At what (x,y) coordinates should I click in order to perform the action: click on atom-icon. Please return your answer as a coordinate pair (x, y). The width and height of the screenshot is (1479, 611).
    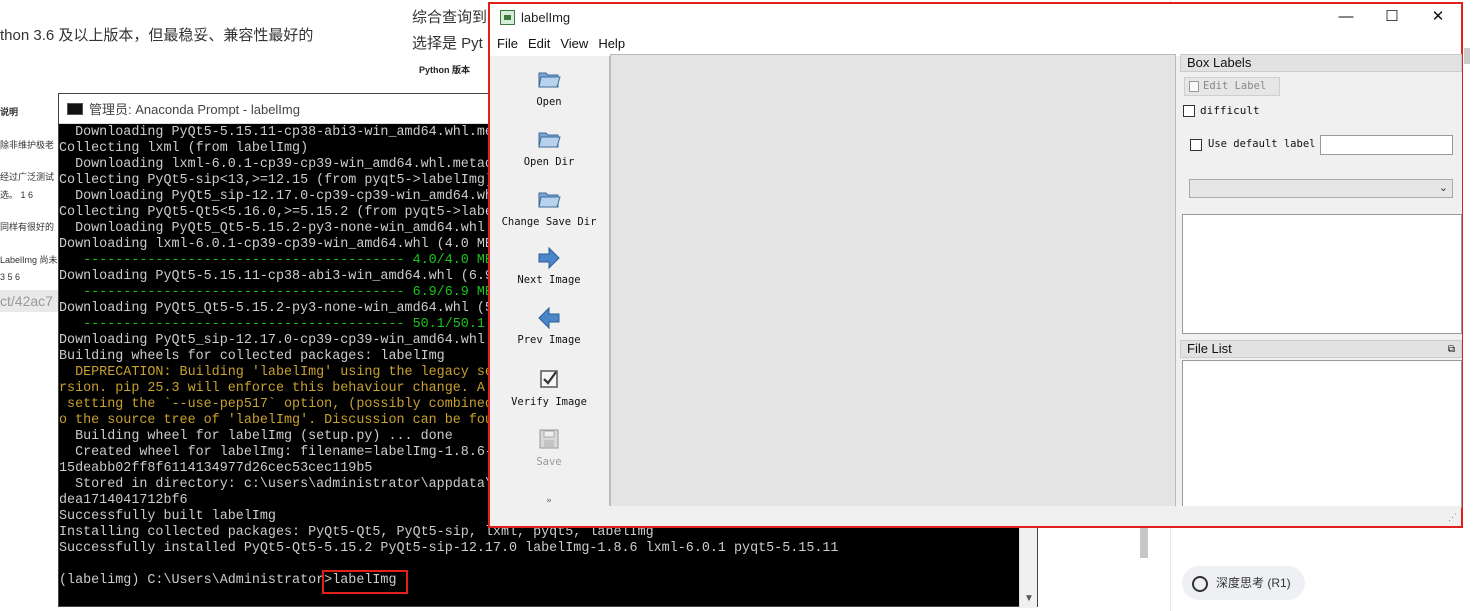
    Looking at the image, I should click on (1200, 583).